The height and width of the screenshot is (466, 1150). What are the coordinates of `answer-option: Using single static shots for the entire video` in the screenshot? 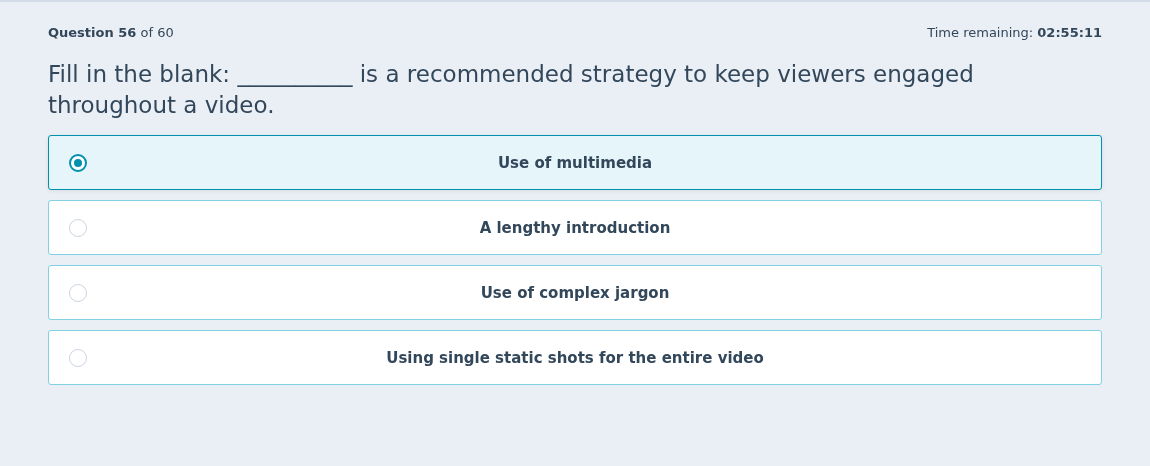 It's located at (575, 357).